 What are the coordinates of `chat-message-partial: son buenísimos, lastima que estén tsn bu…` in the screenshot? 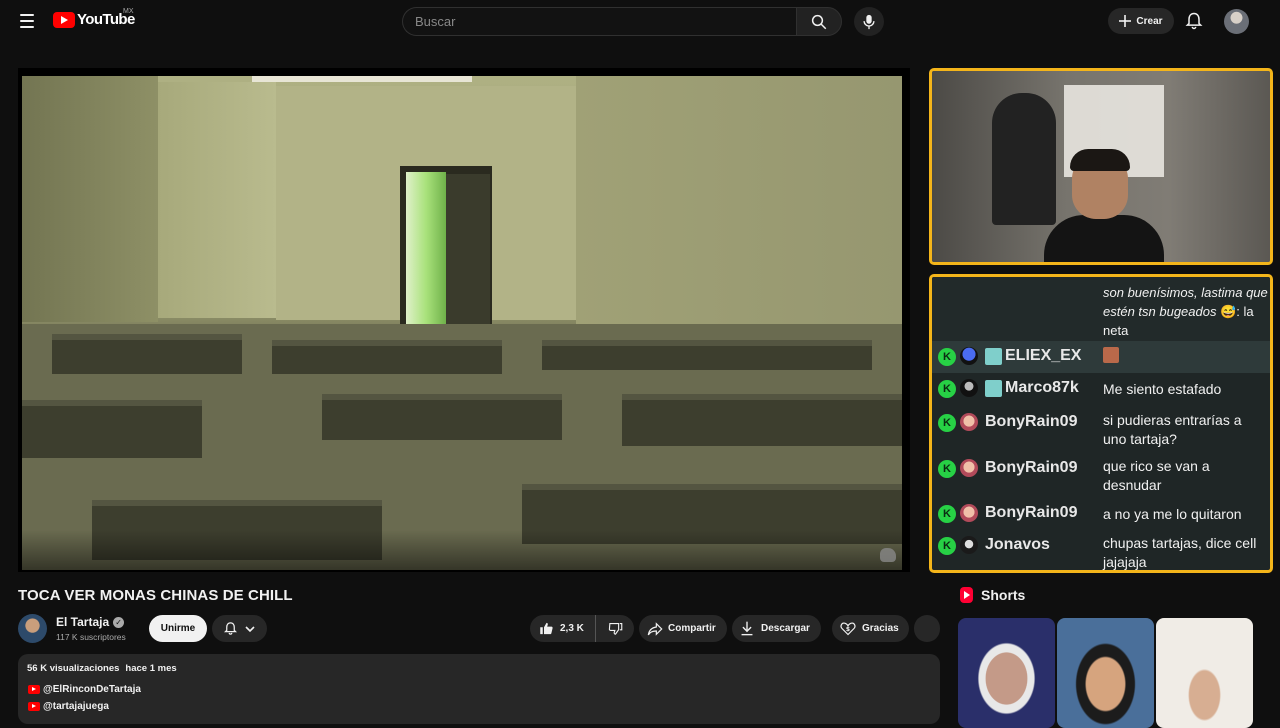 It's located at (1101, 309).